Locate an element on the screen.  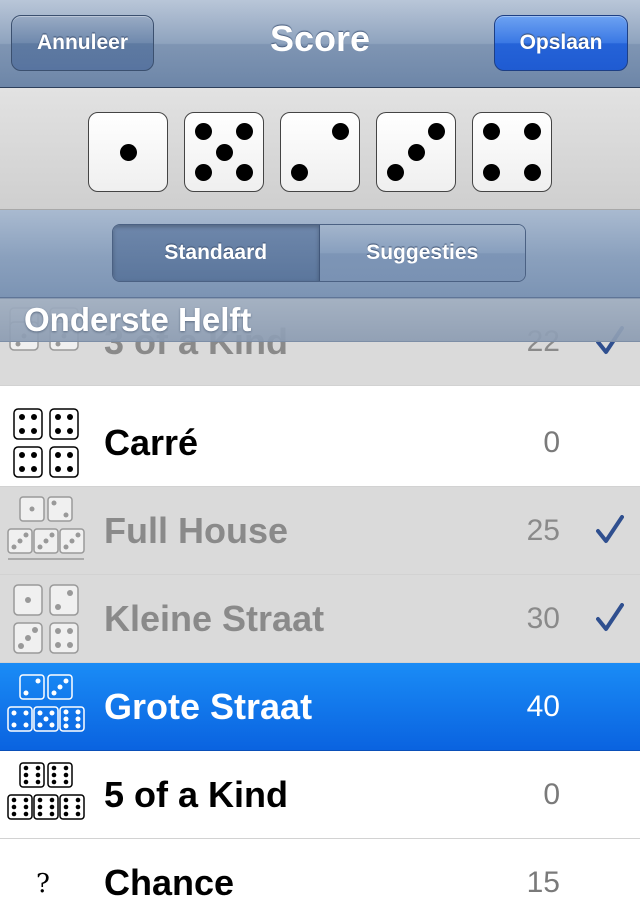
segment-bar: Standaard Suggesties is located at coordinates (320, 254).